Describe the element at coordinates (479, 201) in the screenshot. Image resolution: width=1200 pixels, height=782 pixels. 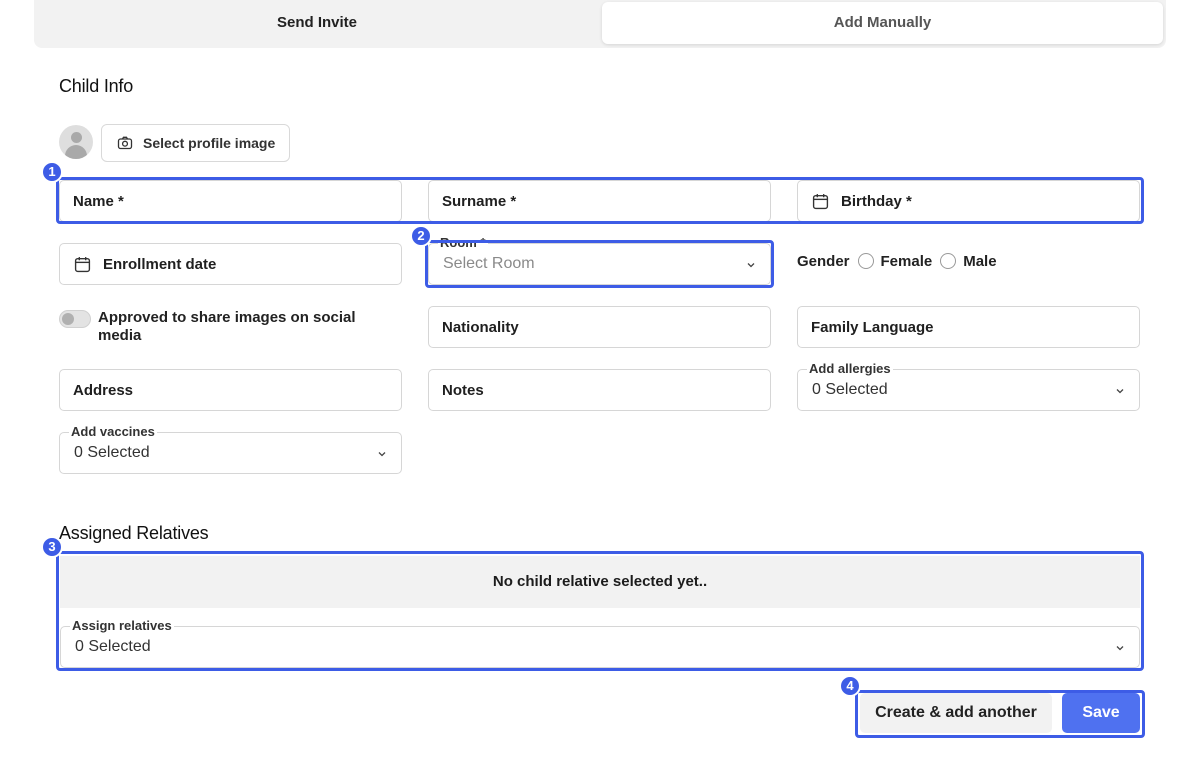
I see `surname-label: Surname *` at that location.